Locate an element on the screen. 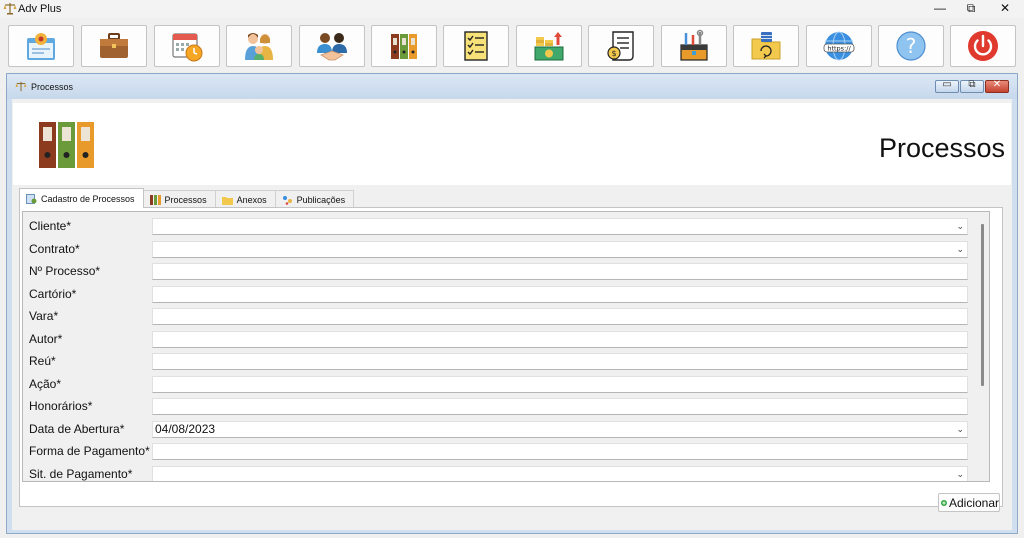  field-label: Reú* is located at coordinates (42, 361).